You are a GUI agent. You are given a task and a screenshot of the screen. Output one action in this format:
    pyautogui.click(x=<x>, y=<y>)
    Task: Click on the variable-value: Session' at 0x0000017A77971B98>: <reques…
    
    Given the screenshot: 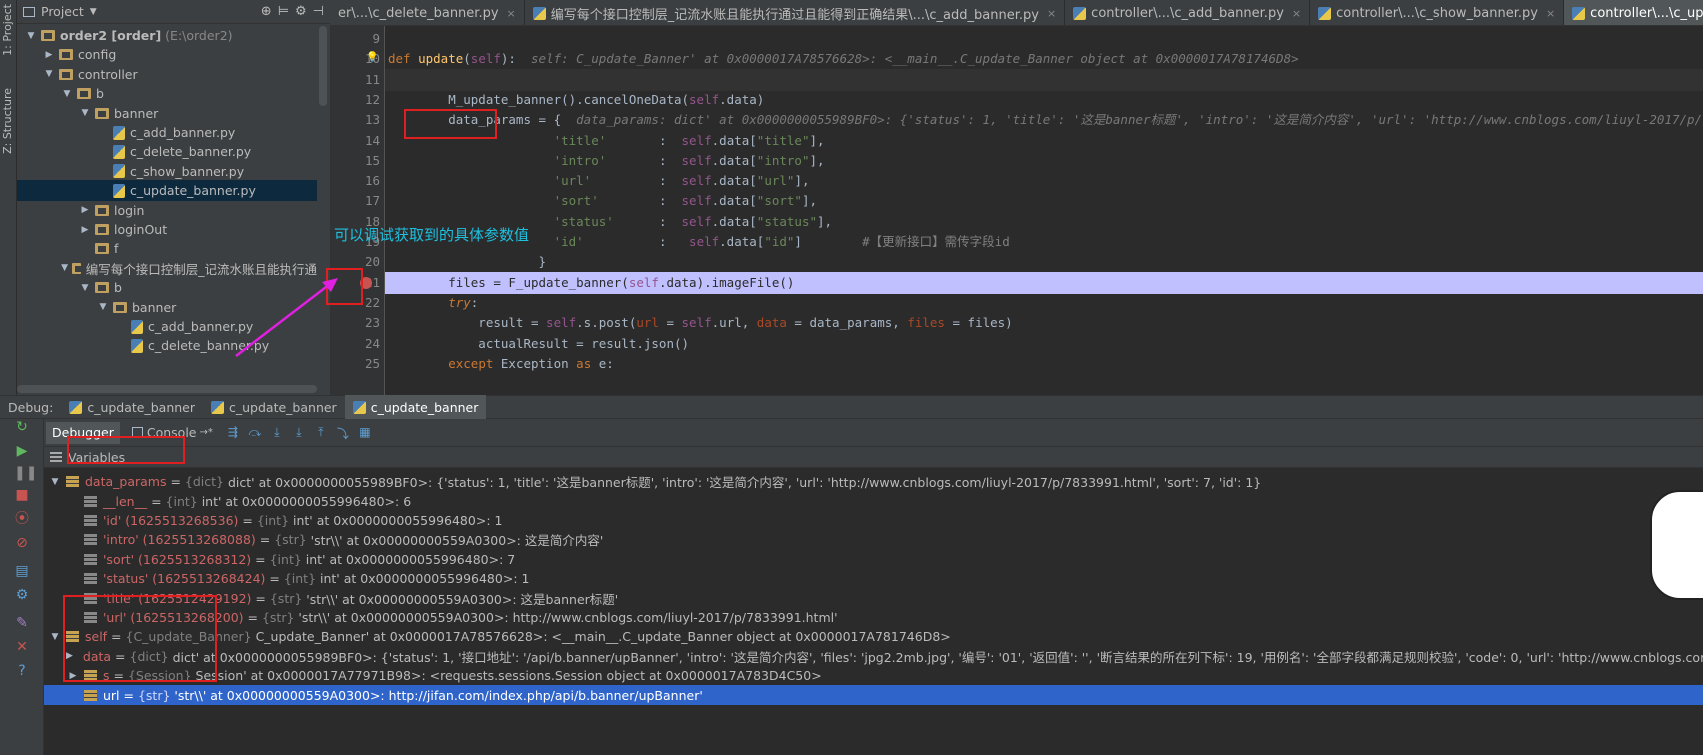 What is the action you would take?
    pyautogui.click(x=506, y=676)
    